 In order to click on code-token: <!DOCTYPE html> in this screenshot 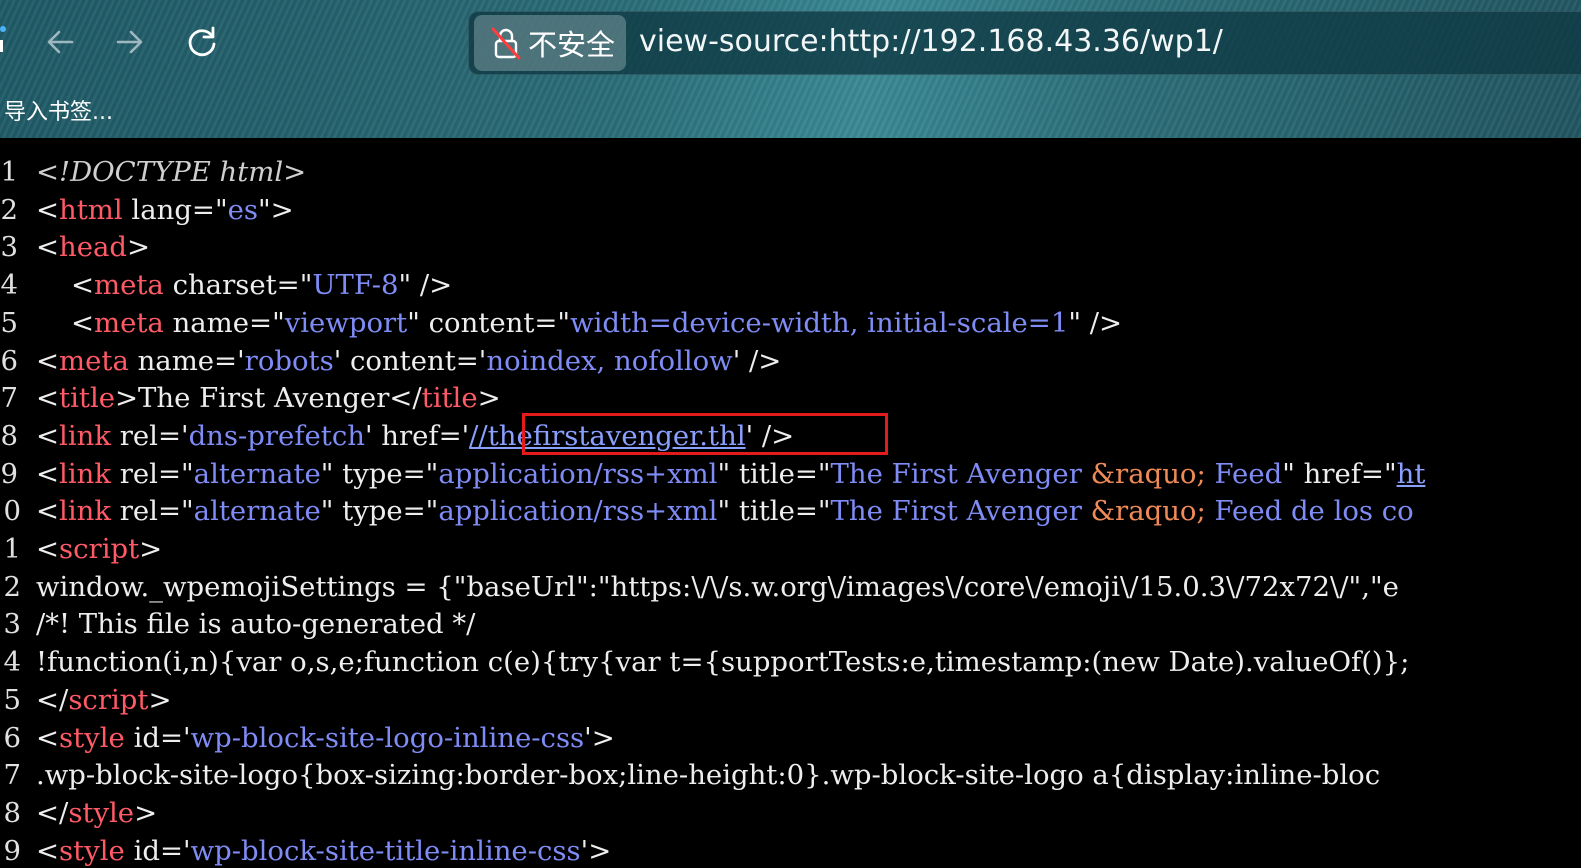, I will do `click(171, 172)`.